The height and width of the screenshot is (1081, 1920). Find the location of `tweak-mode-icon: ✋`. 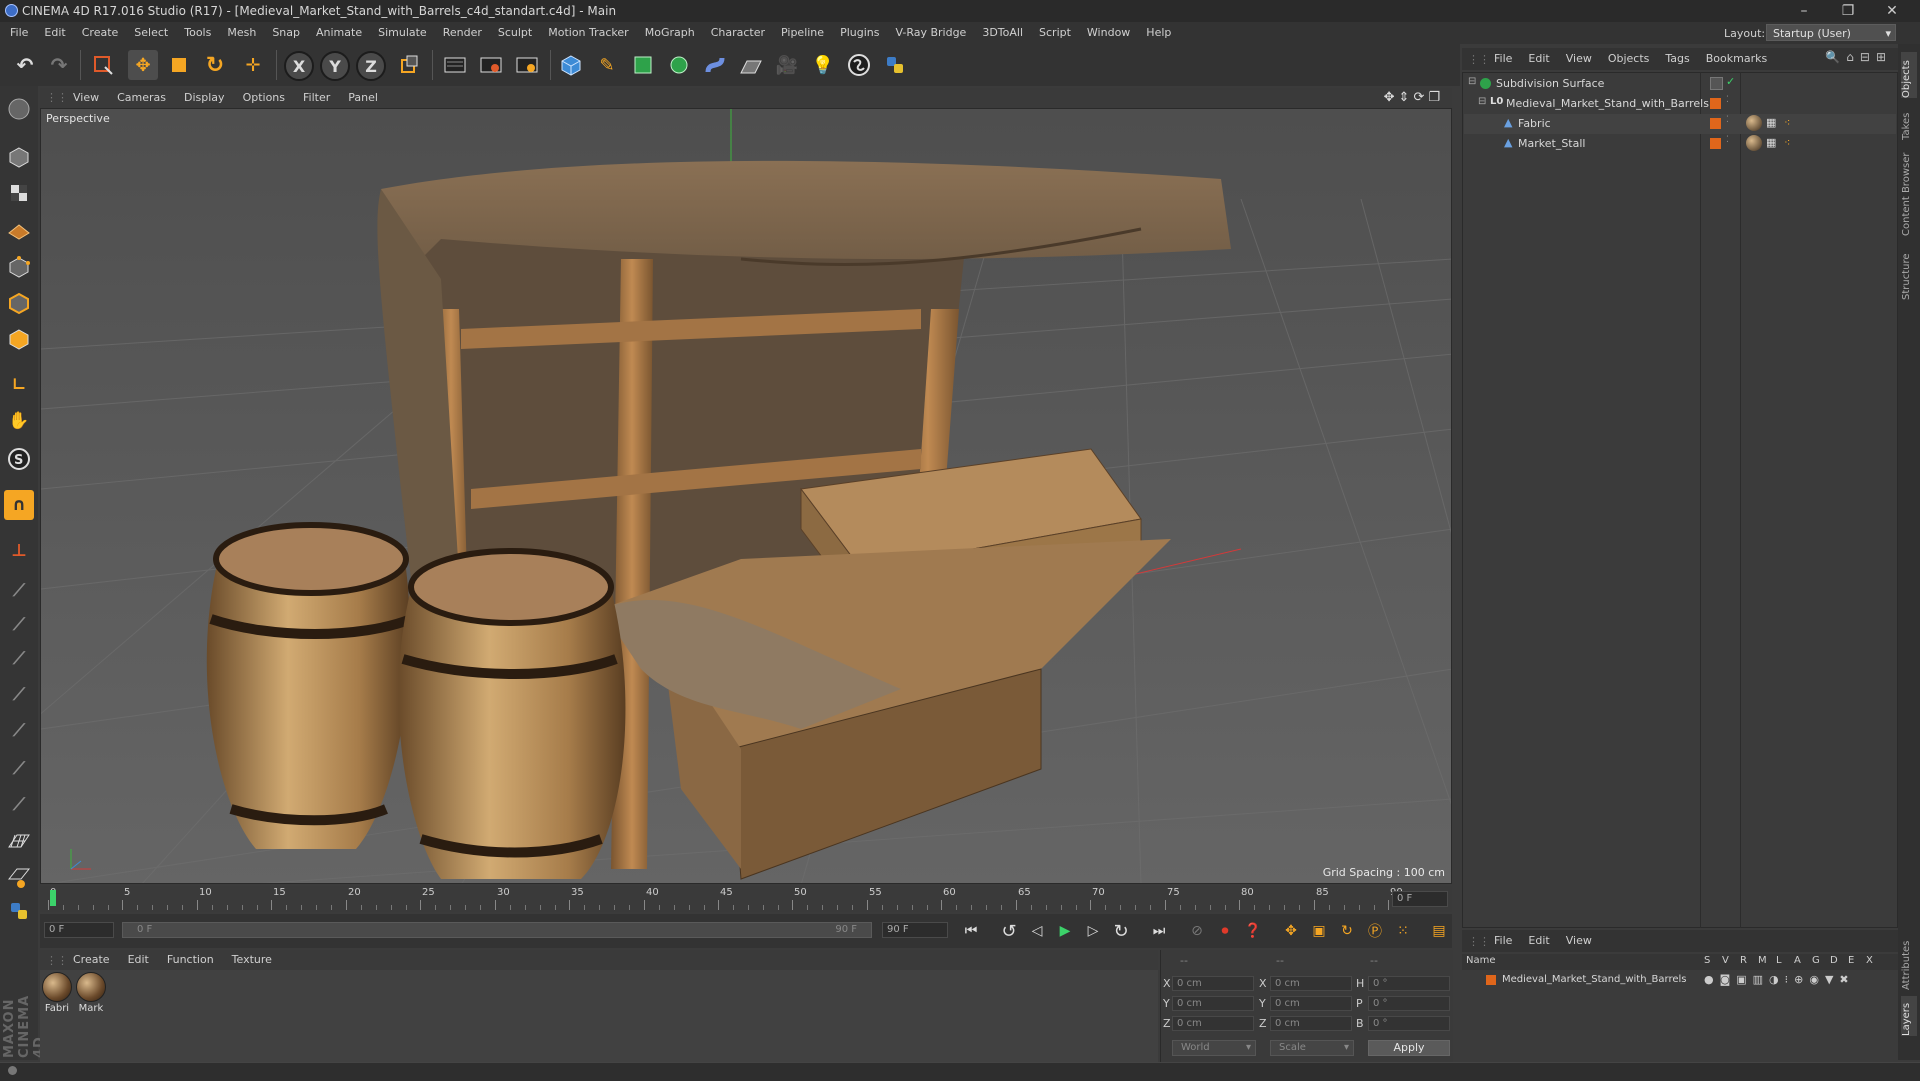

tweak-mode-icon: ✋ is located at coordinates (19, 421).